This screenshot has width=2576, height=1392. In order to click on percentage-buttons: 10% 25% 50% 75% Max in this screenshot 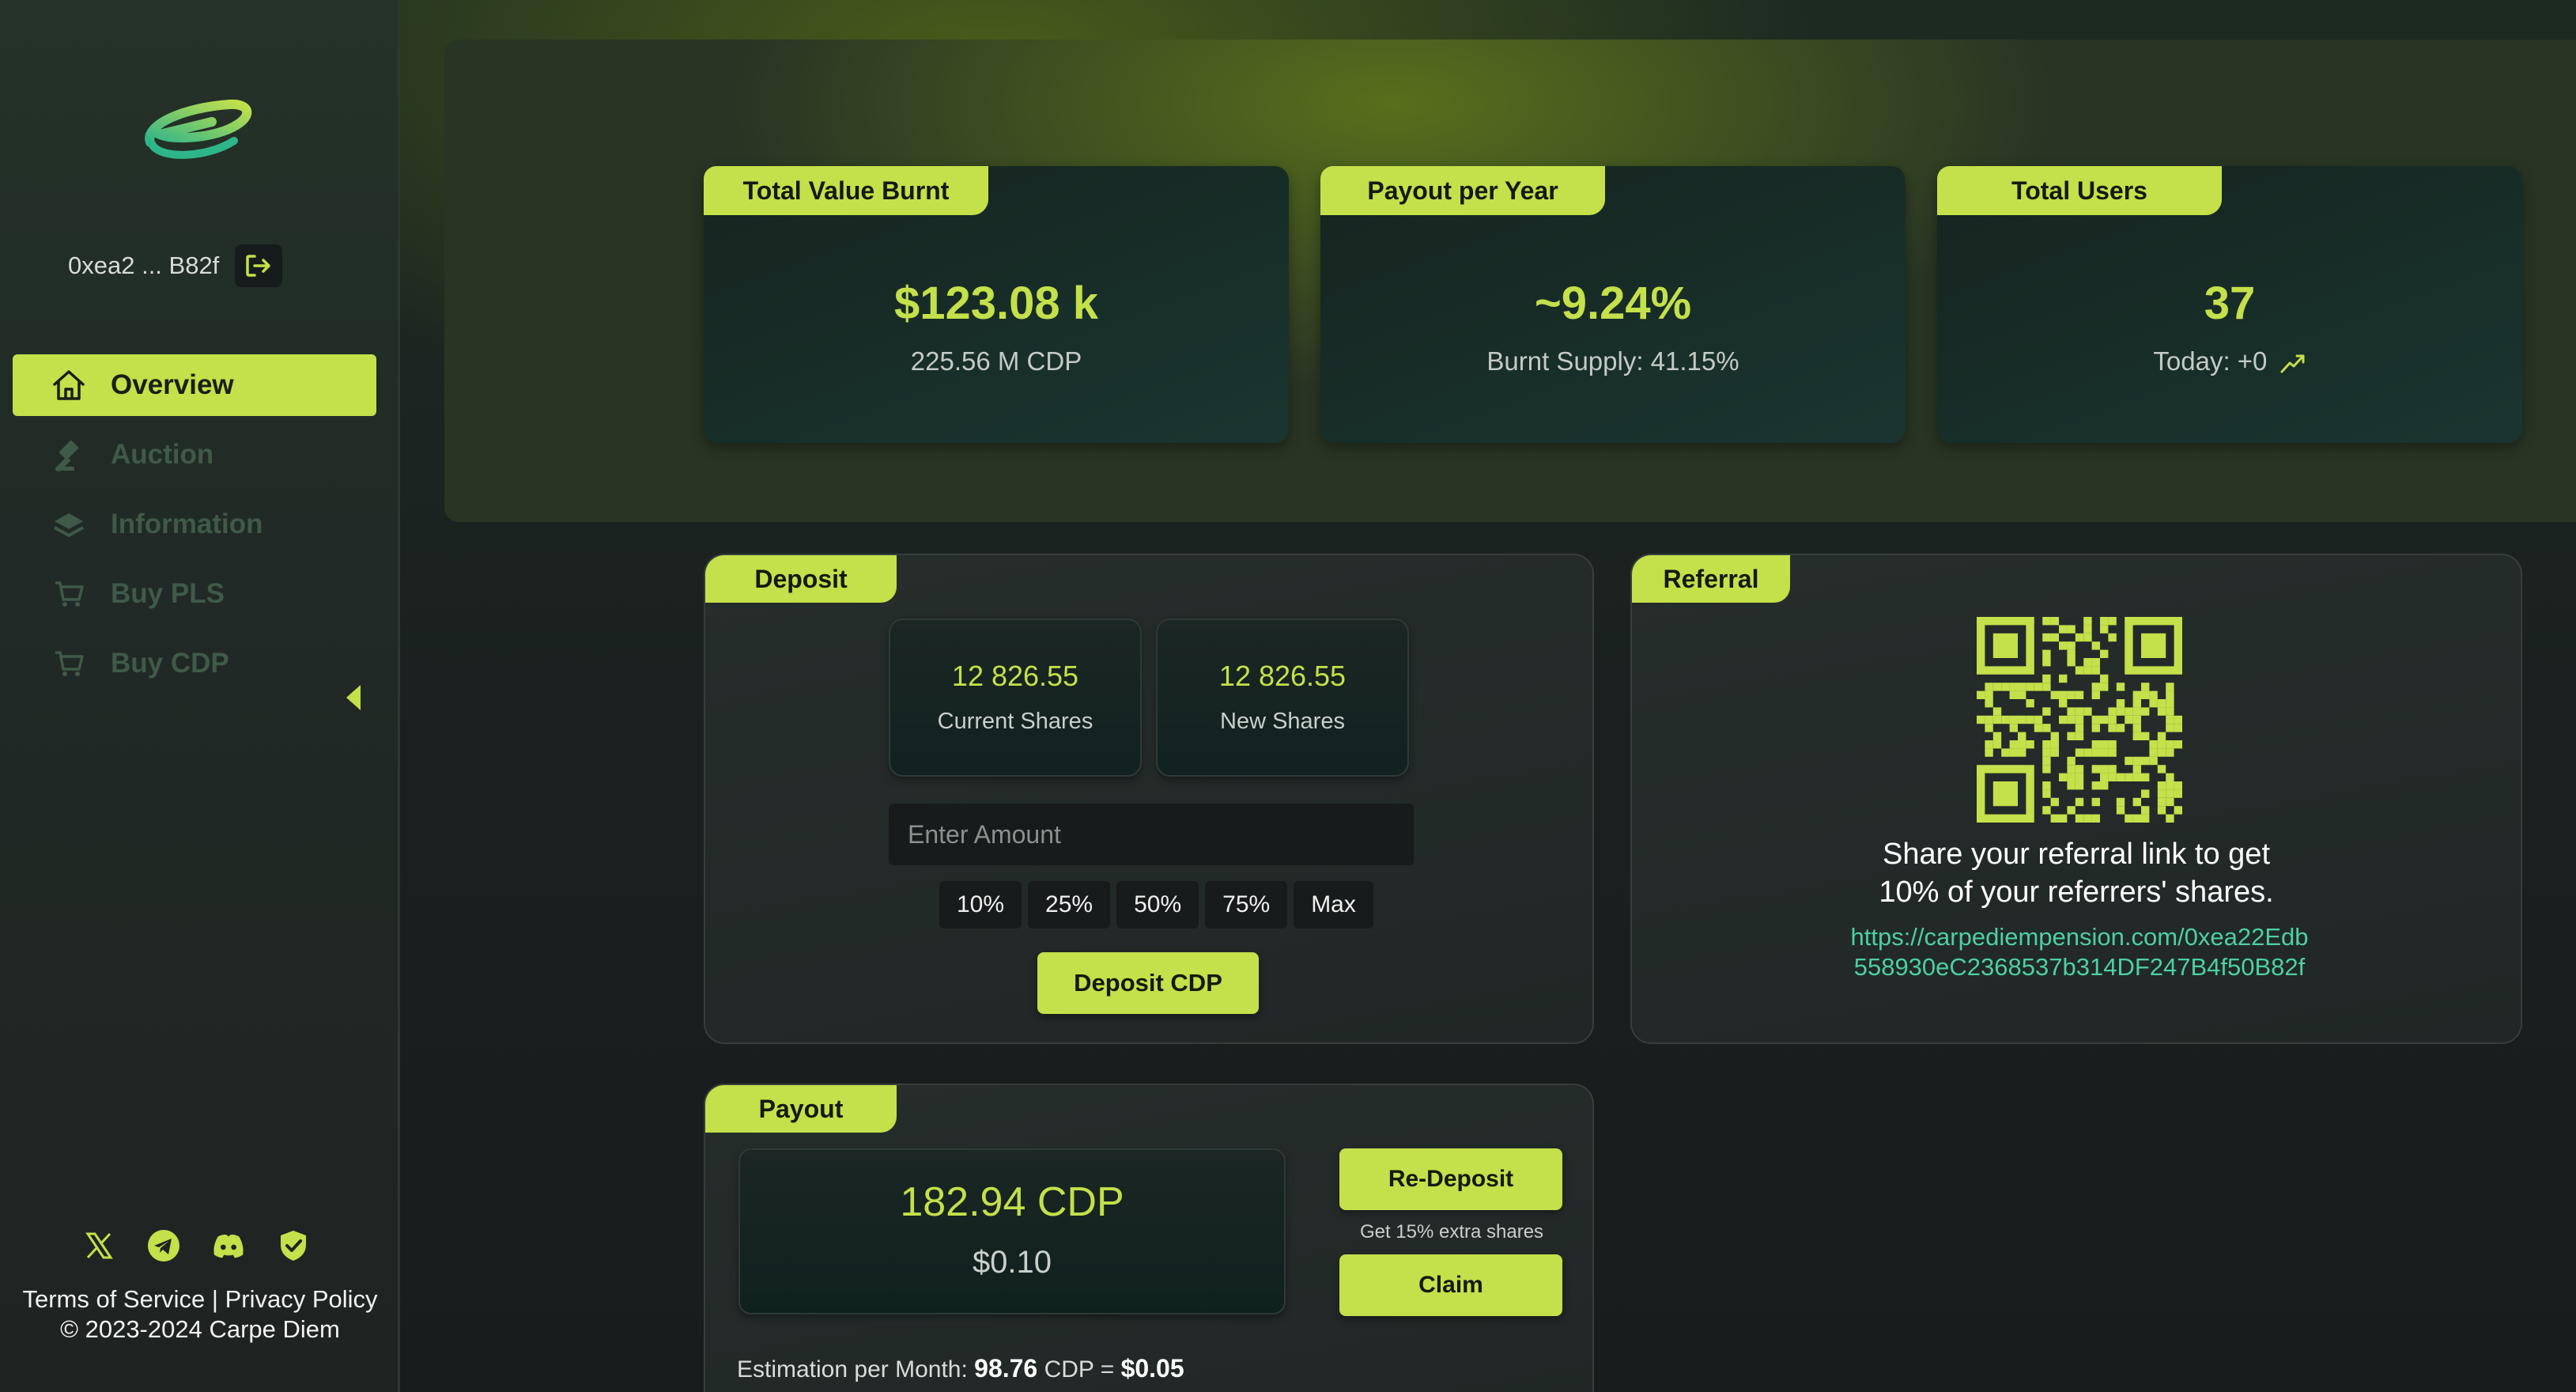, I will do `click(1156, 905)`.